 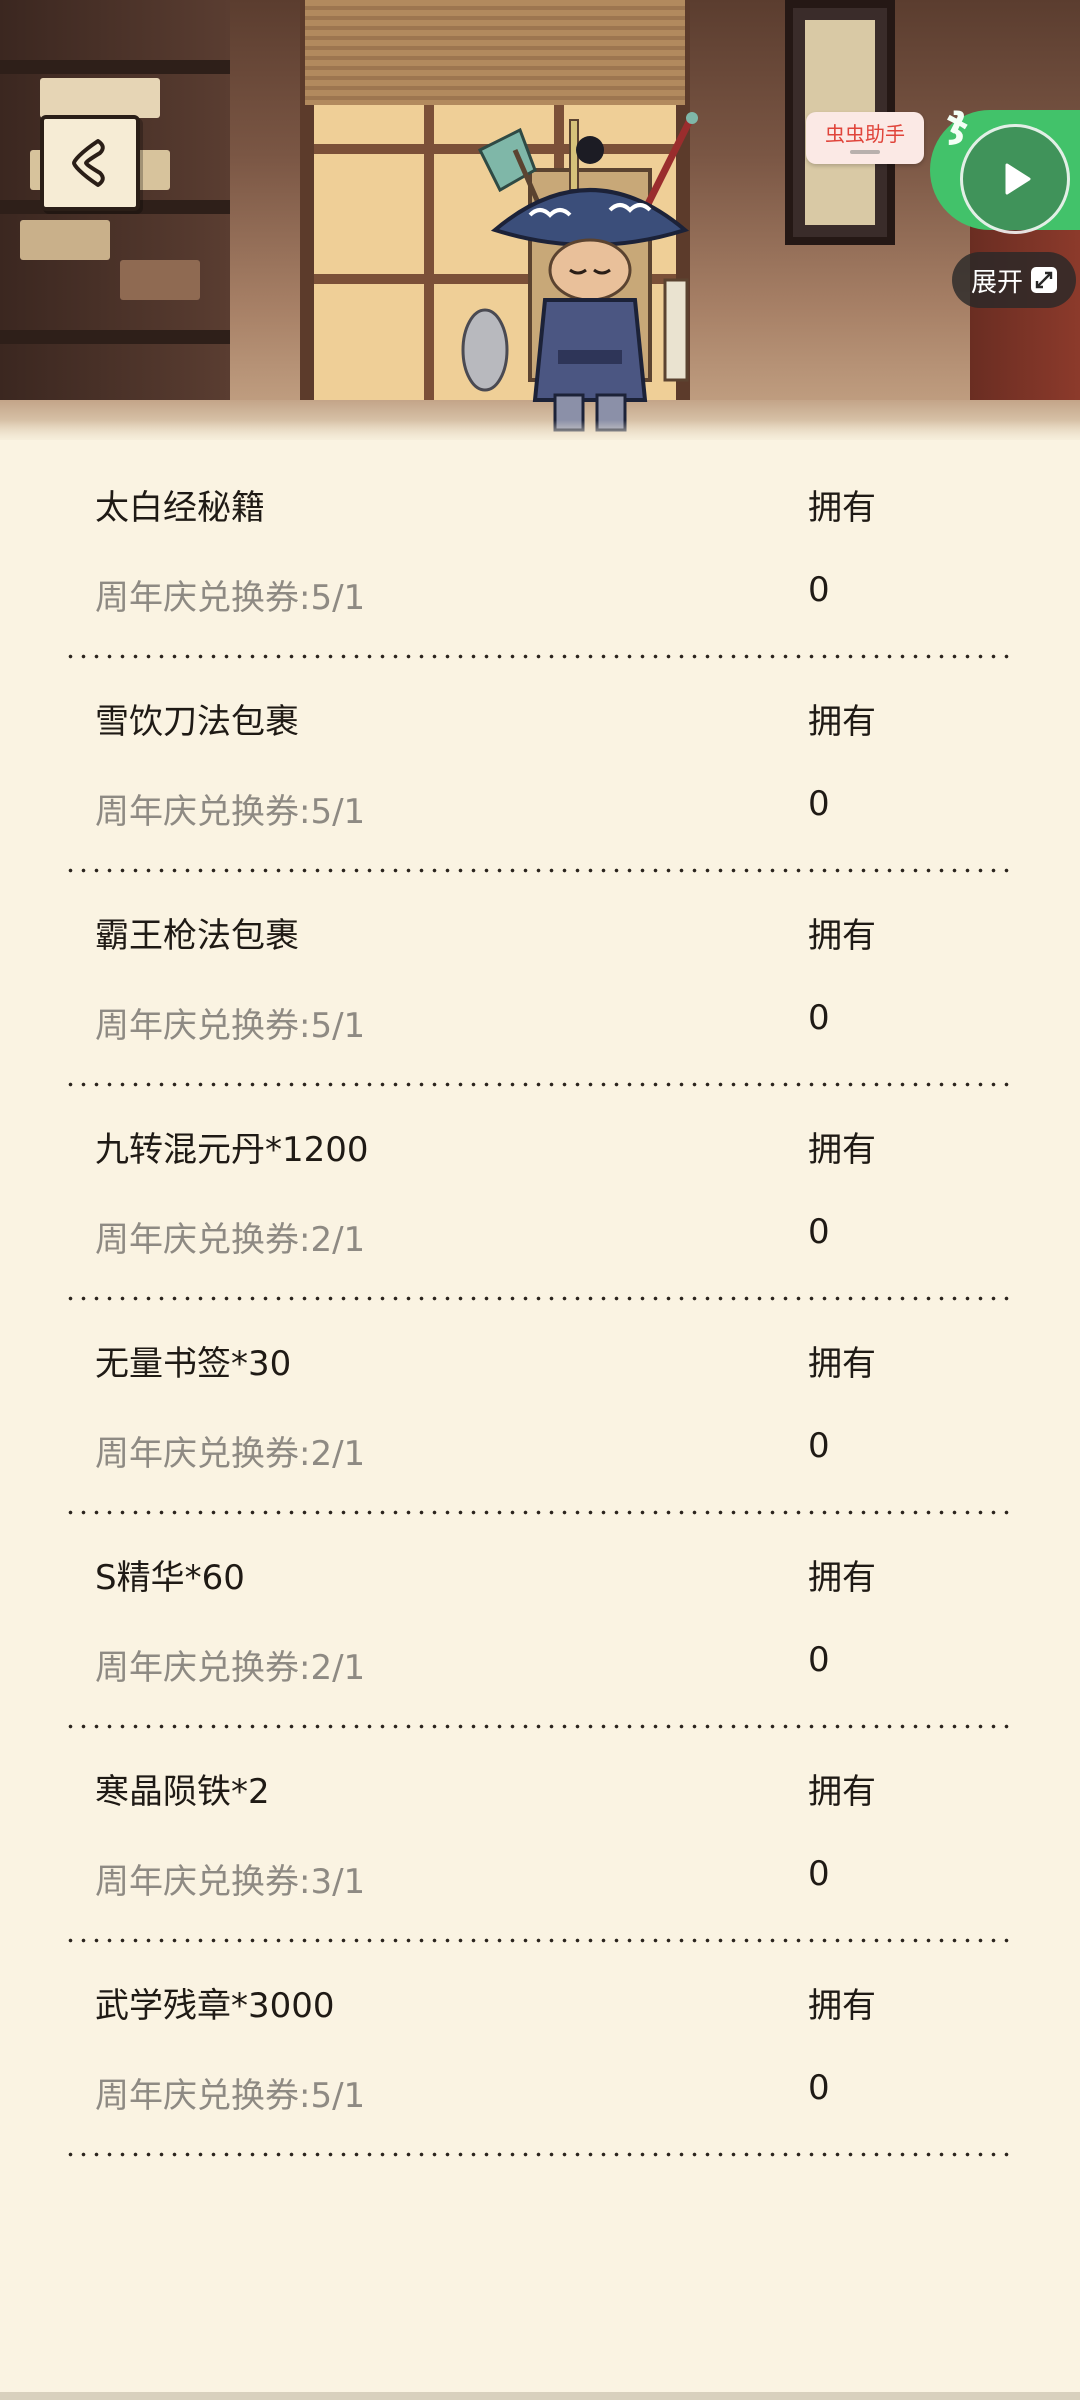 I want to click on item-name: 雪饮刀法包裹, so click(x=197, y=722).